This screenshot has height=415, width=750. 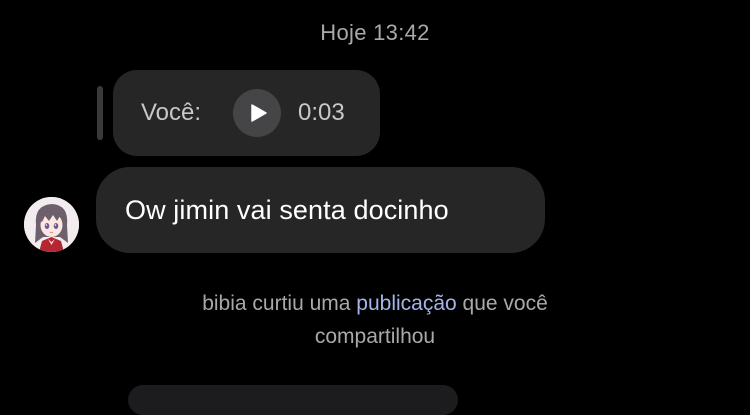 I want to click on play-button, so click(x=257, y=113).